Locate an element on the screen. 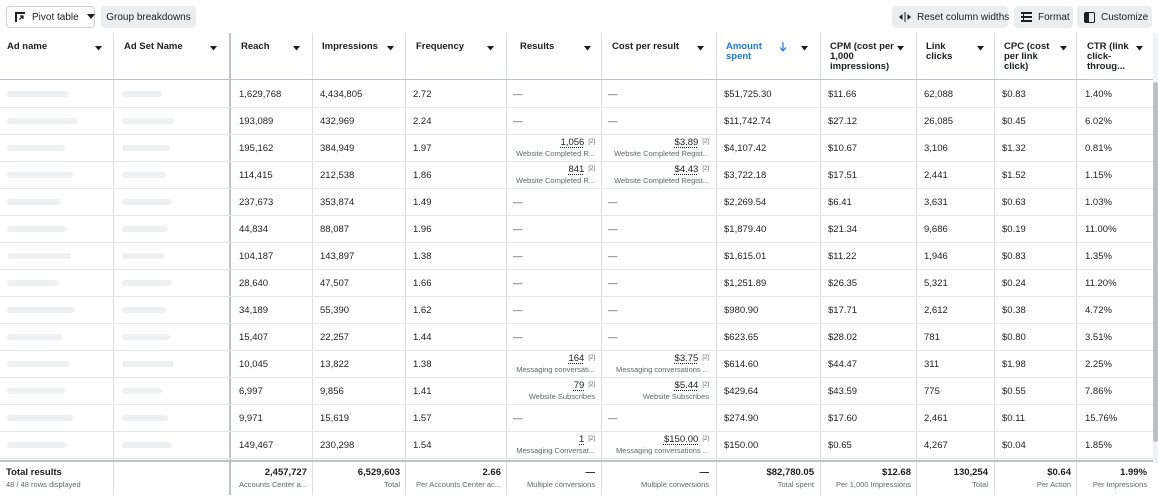  col-header-results: Results is located at coordinates (550, 47).